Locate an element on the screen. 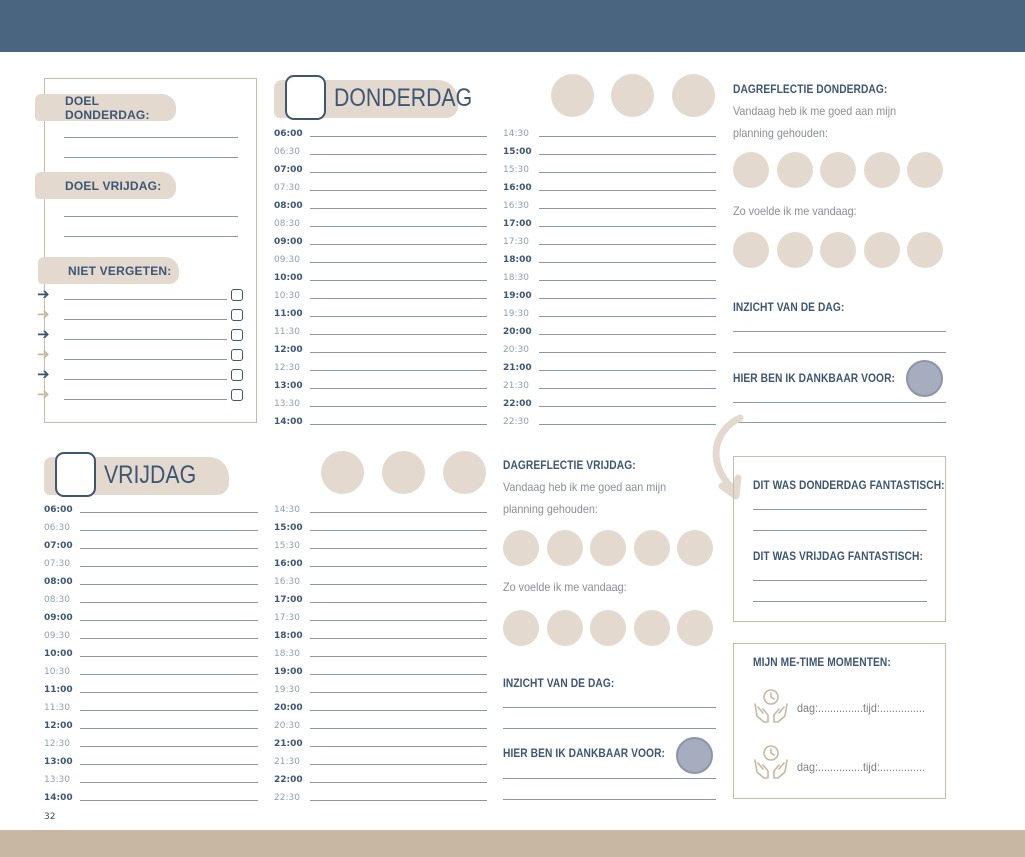  friday-time-row: 08:00 is located at coordinates (151, 580).